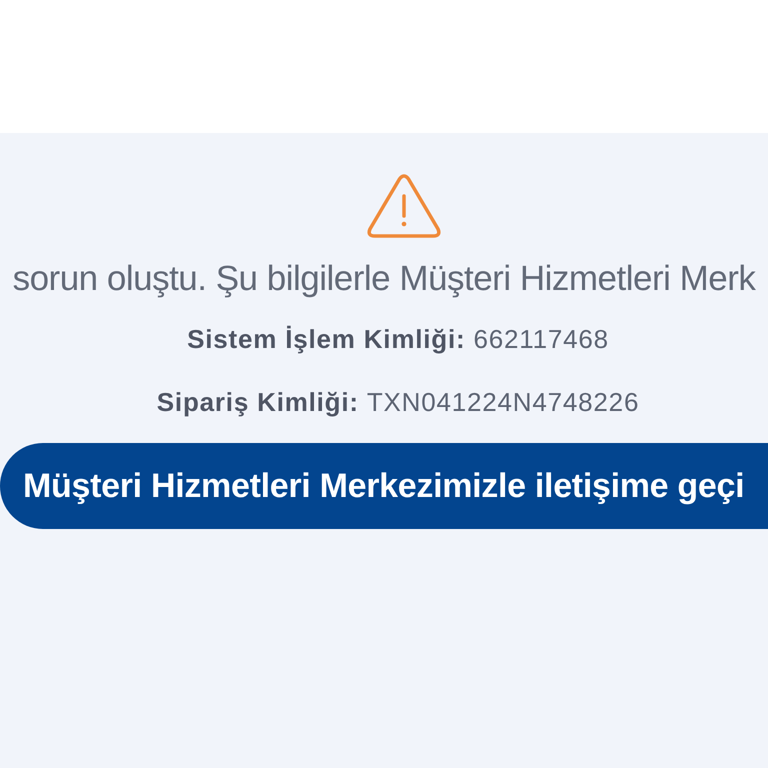 This screenshot has height=768, width=768. I want to click on detail-label: Sipariş Kimliği:, so click(257, 402).